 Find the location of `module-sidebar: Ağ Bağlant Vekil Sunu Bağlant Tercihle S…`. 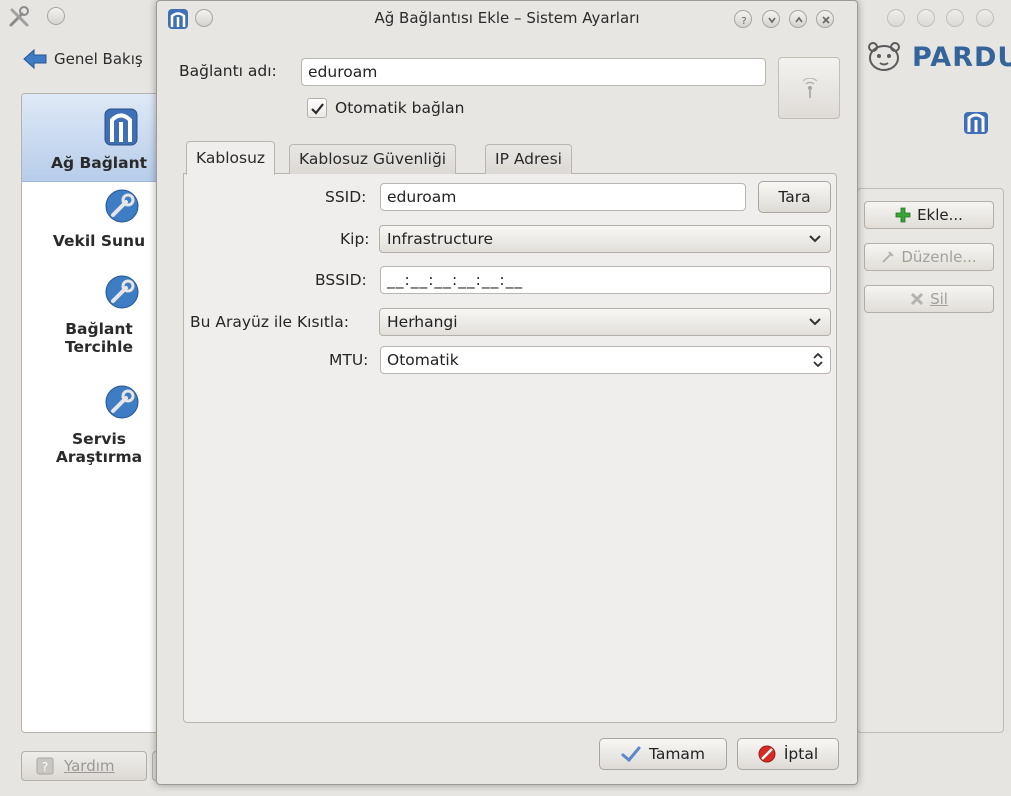

module-sidebar: Ağ Bağlant Vekil Sunu Bağlant Tercihle S… is located at coordinates (93, 413).